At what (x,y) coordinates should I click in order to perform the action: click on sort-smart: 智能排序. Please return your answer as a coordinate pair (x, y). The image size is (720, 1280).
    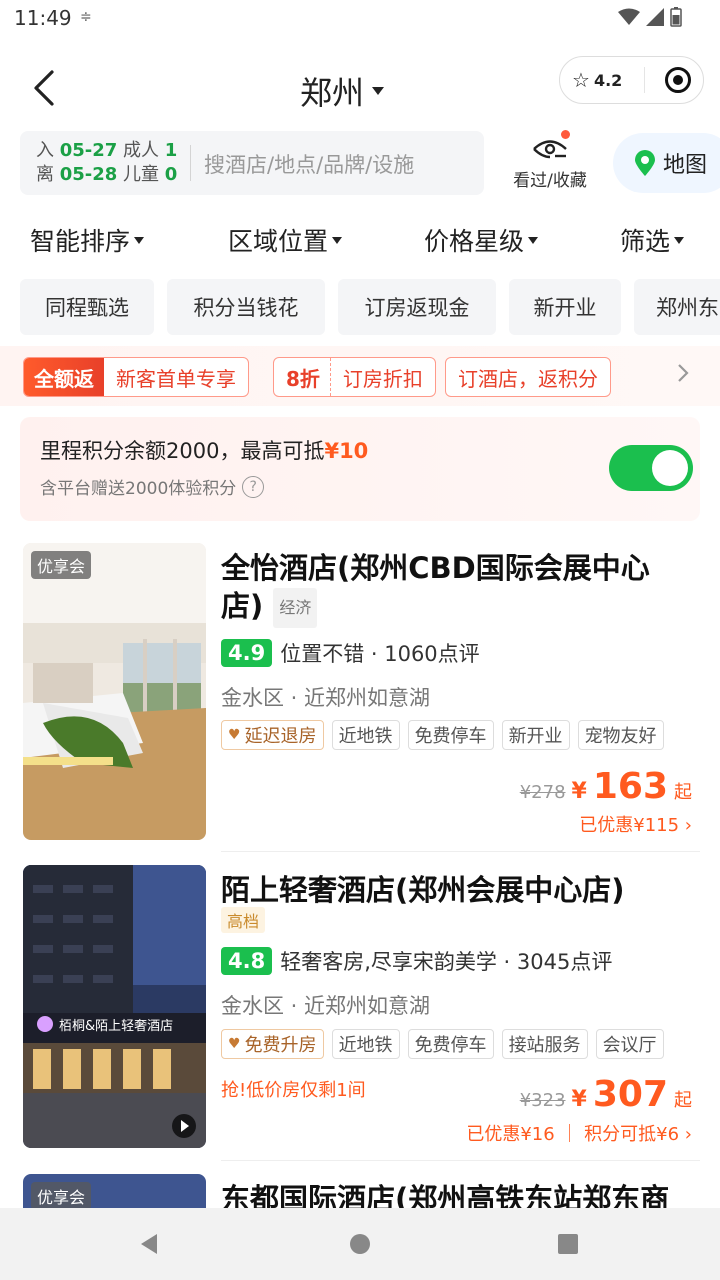
    Looking at the image, I should click on (87, 240).